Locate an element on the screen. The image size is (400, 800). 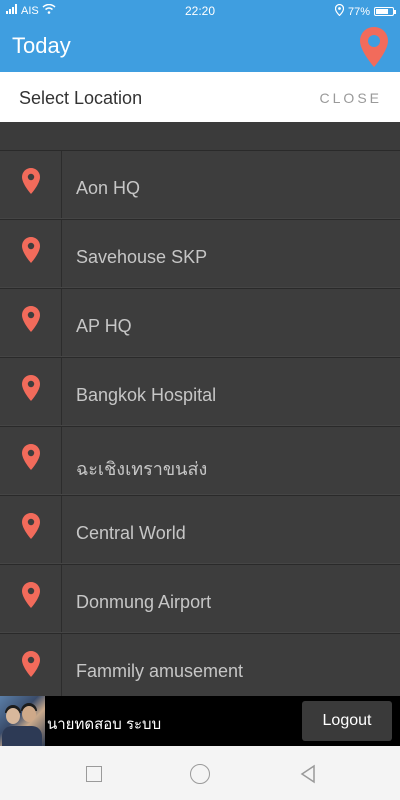
location-label: ฉะเชิงเทราขนส่ง is located at coordinates (142, 469).